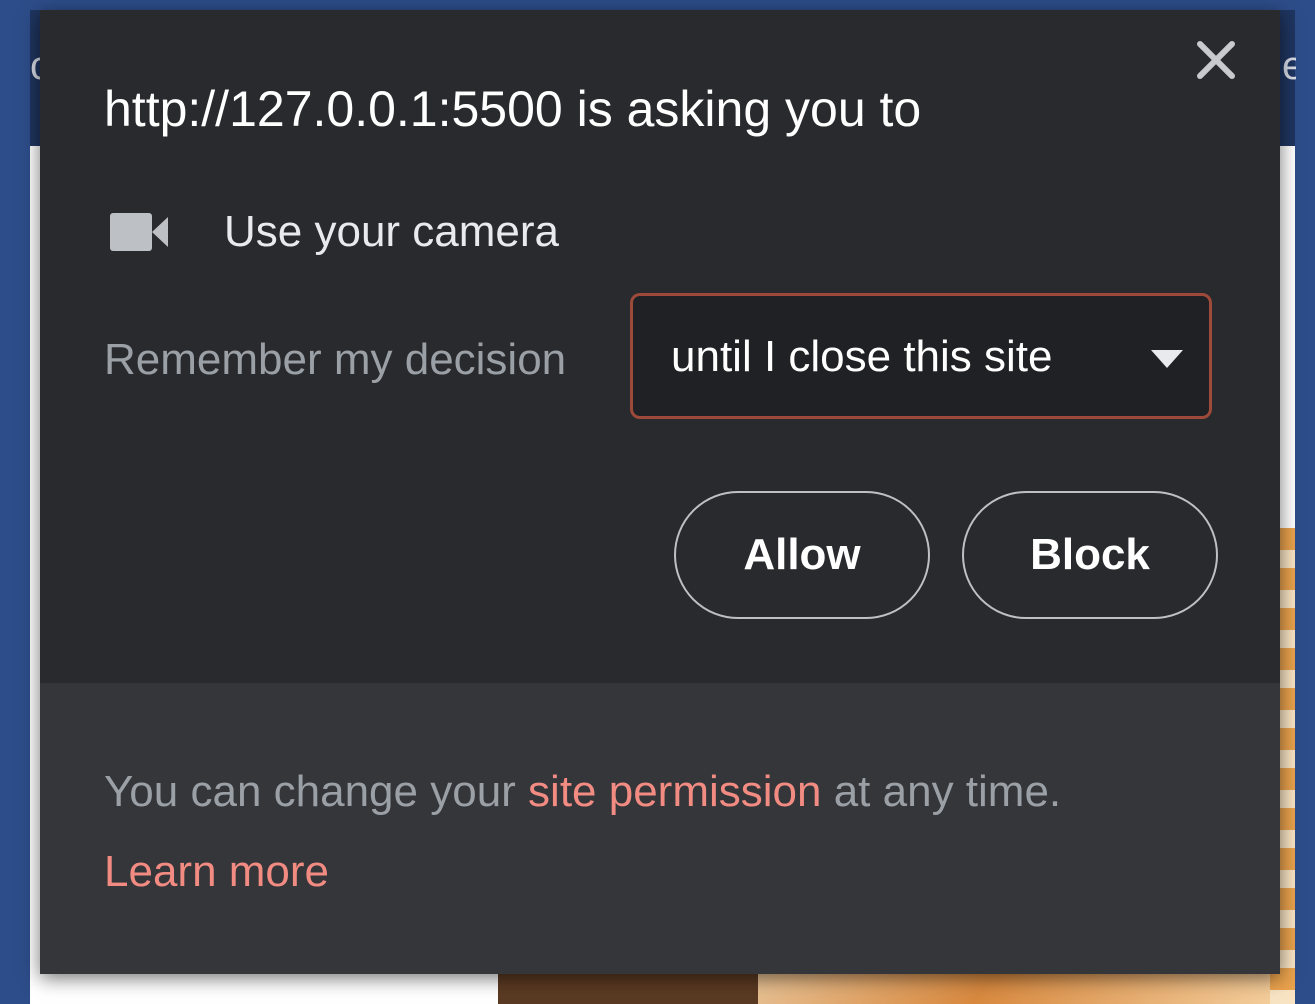 The image size is (1315, 1004). What do you see at coordinates (316, 791) in the screenshot?
I see `footer-text-before: You can change your` at bounding box center [316, 791].